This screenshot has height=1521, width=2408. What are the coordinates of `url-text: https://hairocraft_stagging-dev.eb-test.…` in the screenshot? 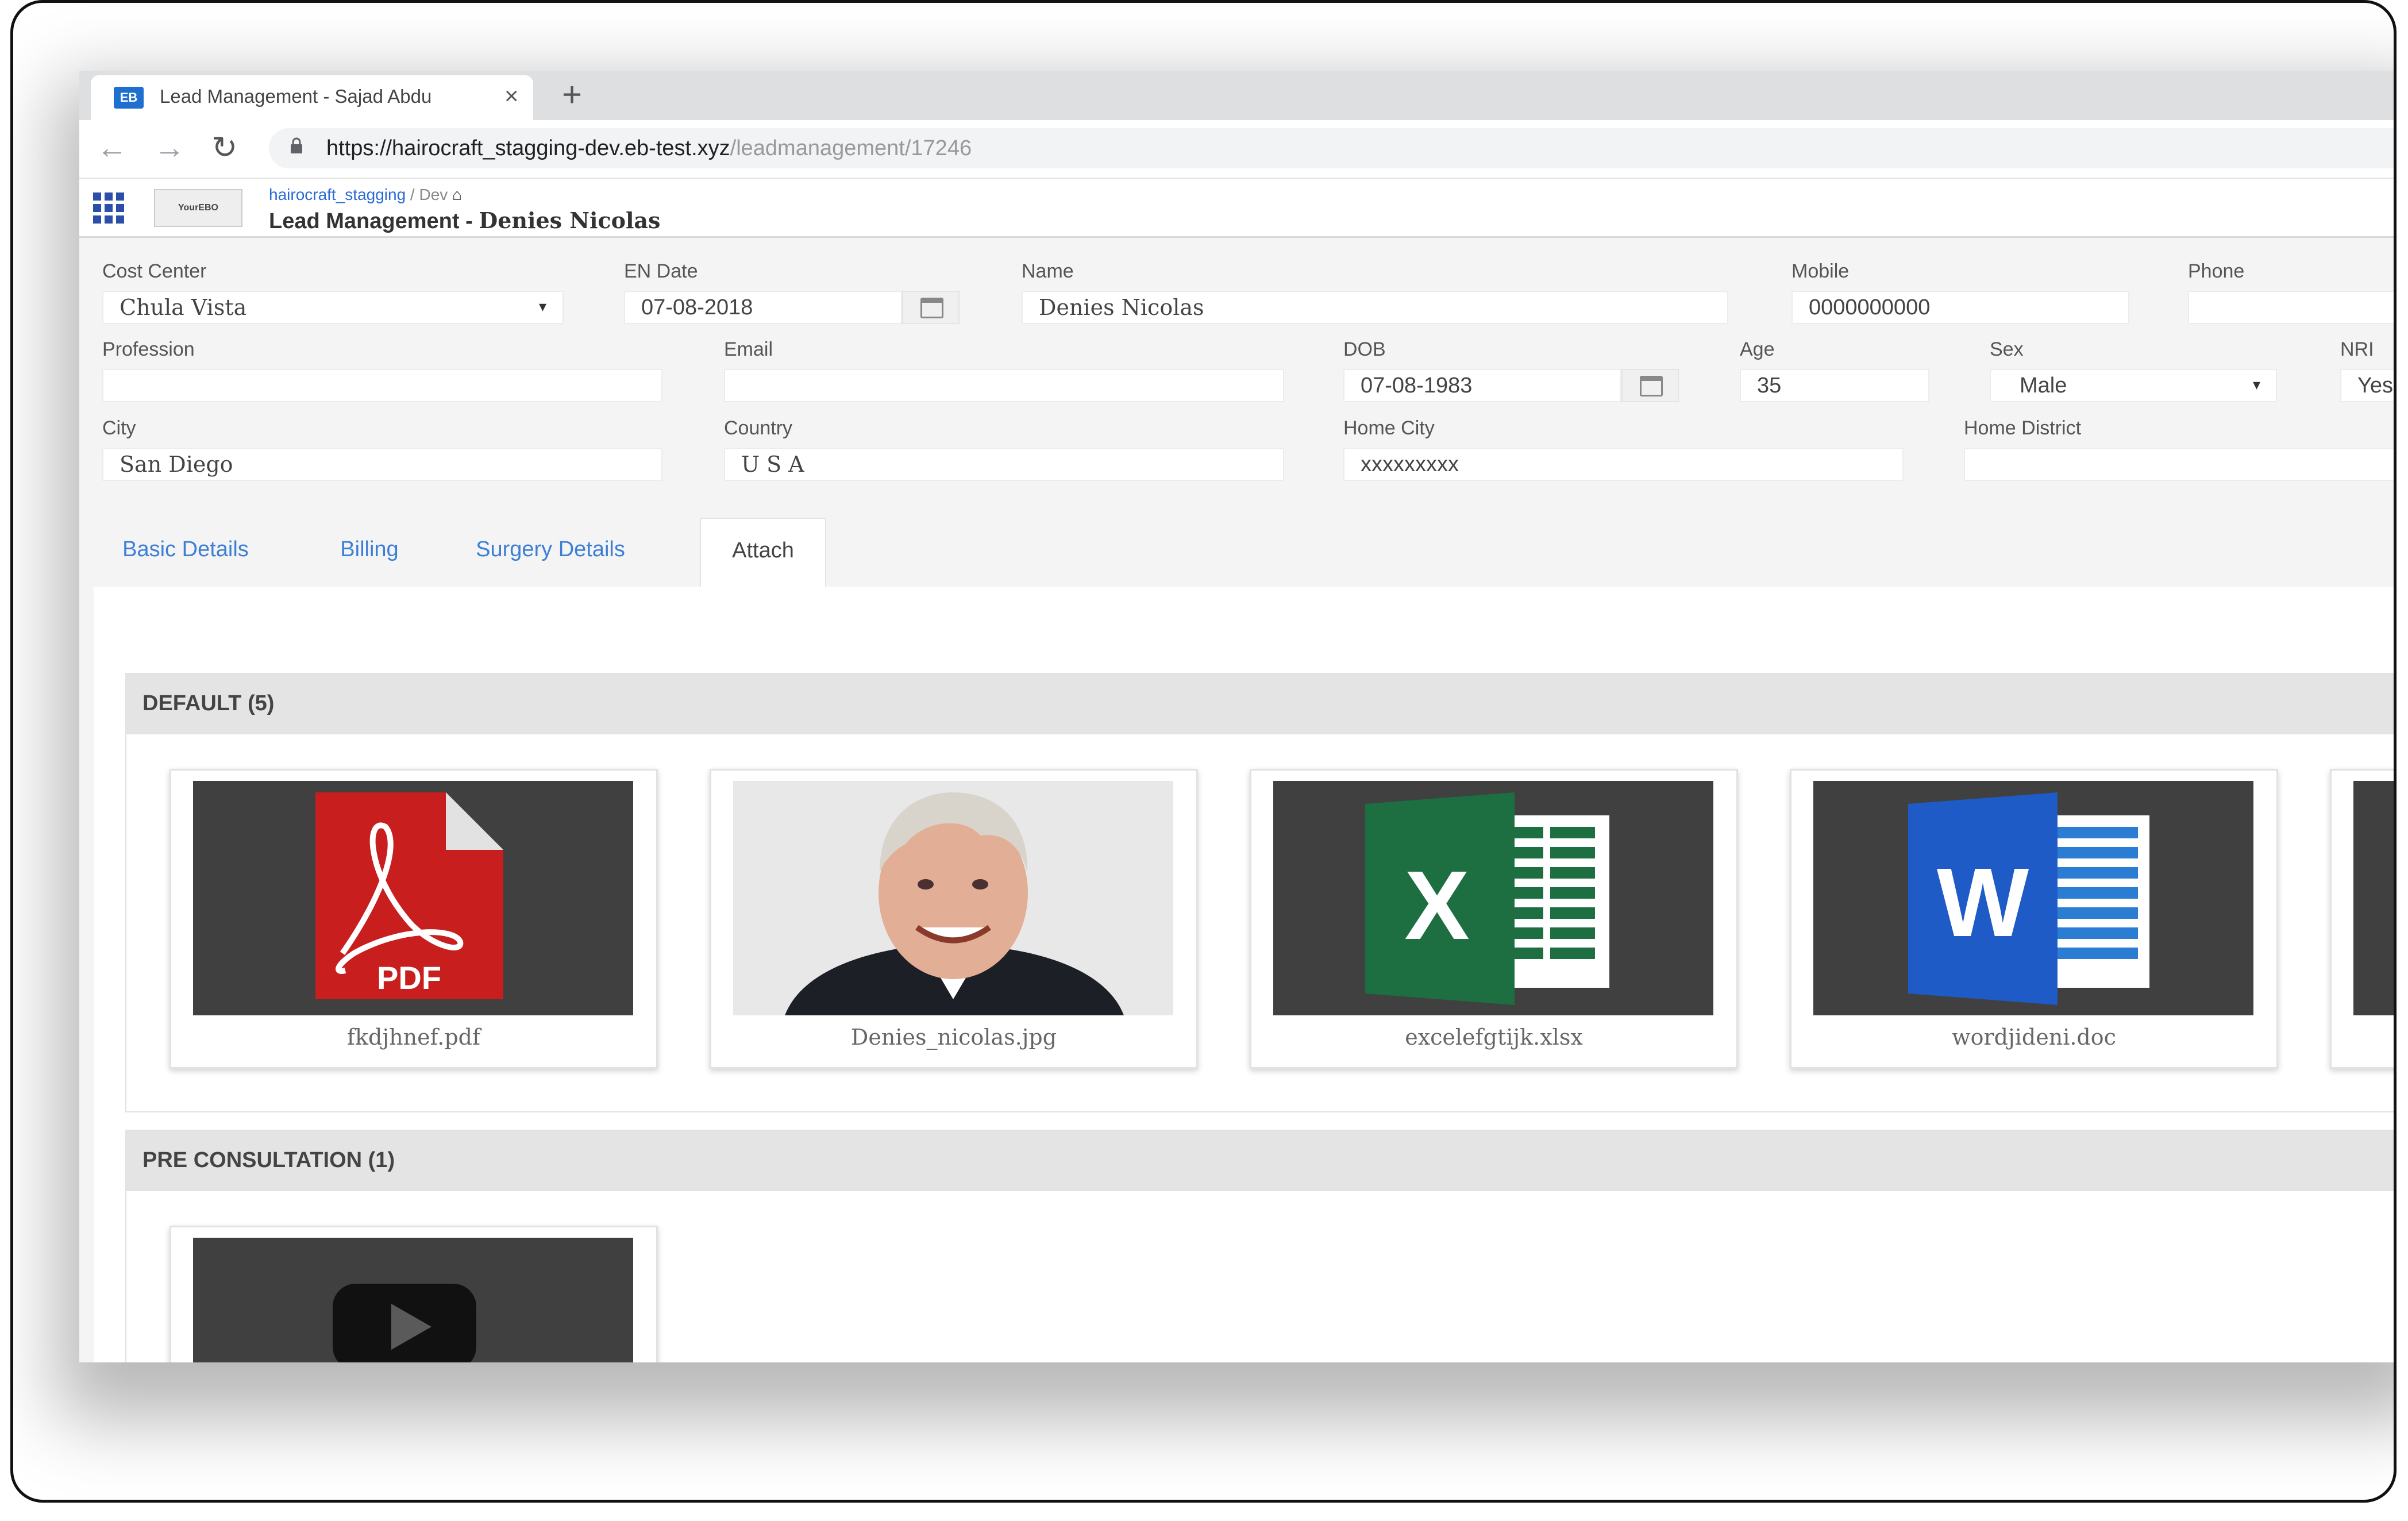 It's located at (649, 148).